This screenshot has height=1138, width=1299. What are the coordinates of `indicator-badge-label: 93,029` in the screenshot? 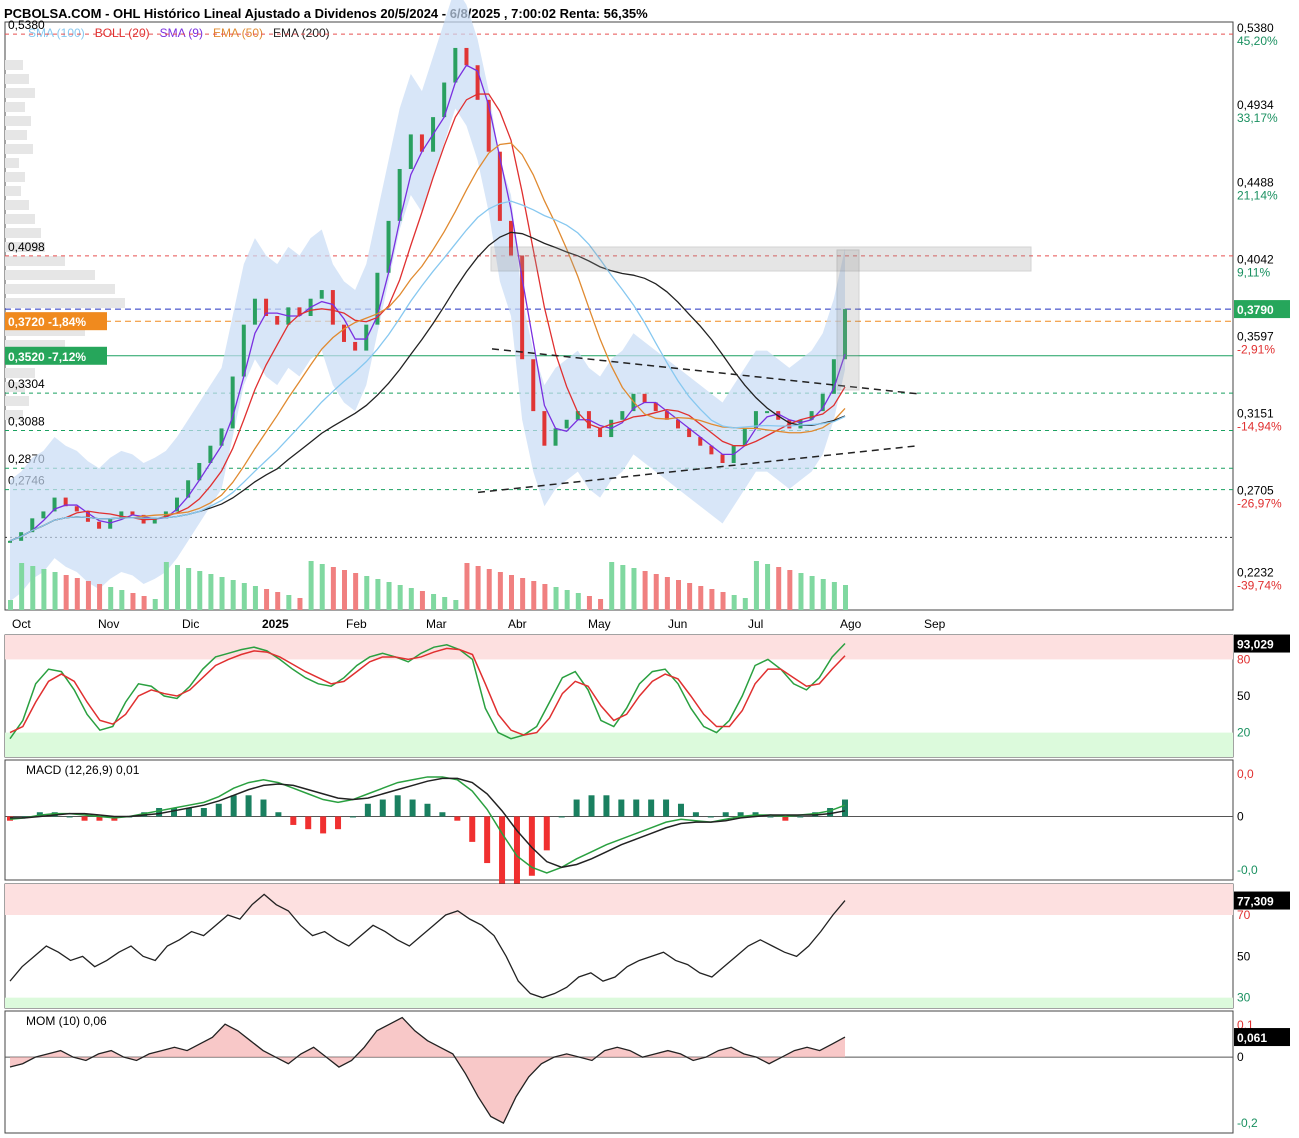 It's located at (1255, 645).